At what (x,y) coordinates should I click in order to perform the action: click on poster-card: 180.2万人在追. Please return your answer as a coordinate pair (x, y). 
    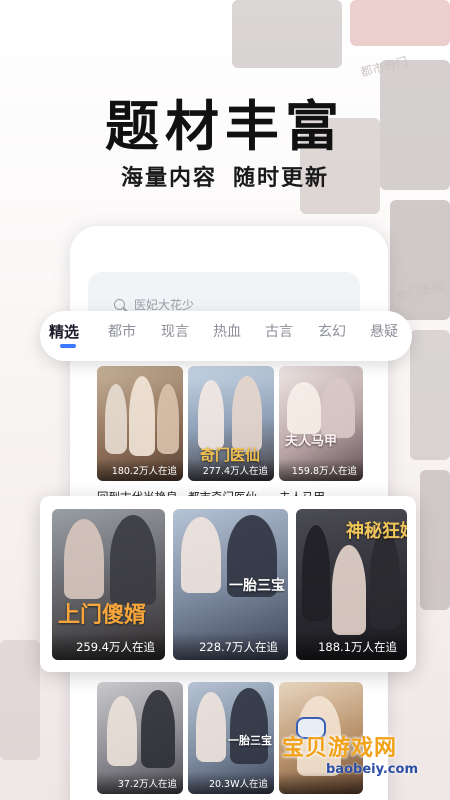
    Looking at the image, I should click on (140, 423).